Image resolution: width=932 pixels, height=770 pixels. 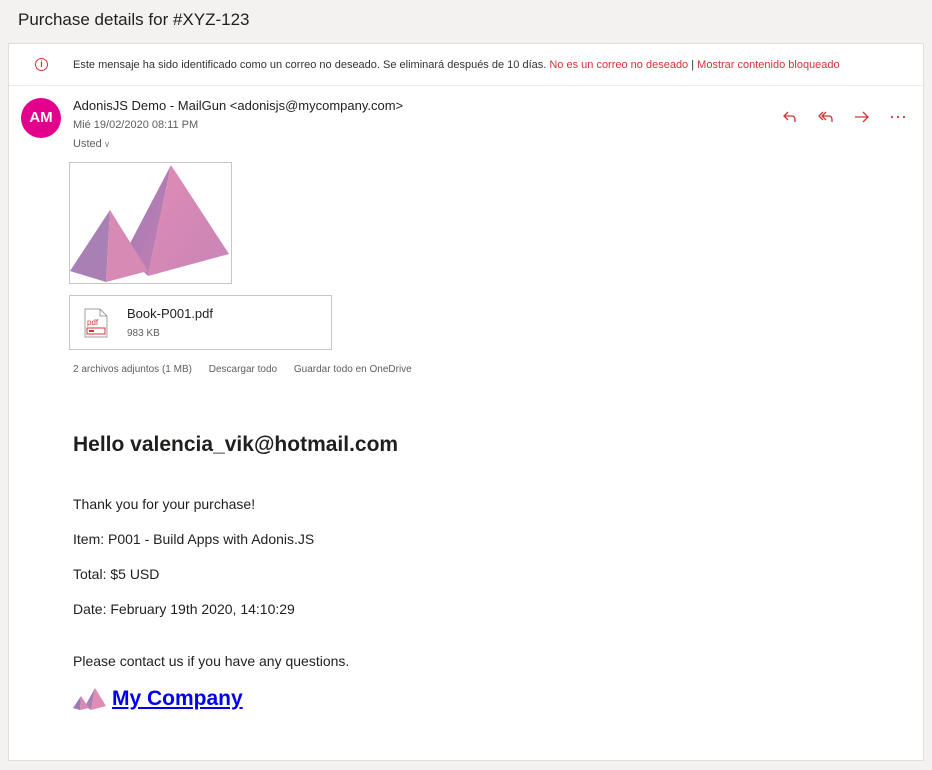 What do you see at coordinates (89, 699) in the screenshot?
I see `company-logo-icon` at bounding box center [89, 699].